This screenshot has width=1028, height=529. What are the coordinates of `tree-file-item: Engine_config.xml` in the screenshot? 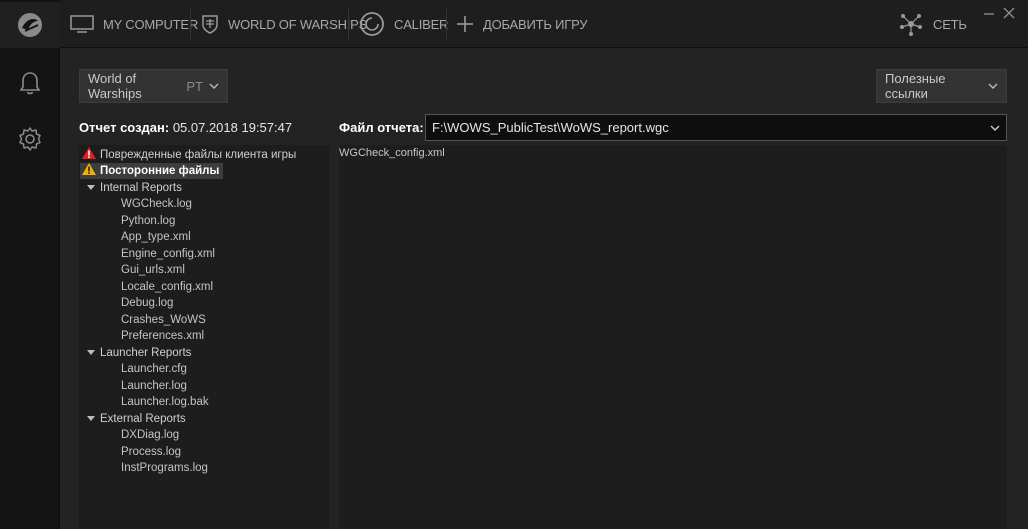 It's located at (168, 254).